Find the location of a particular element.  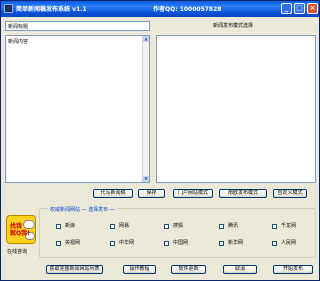

news-title-input: 新闻标题 is located at coordinates (77, 26).